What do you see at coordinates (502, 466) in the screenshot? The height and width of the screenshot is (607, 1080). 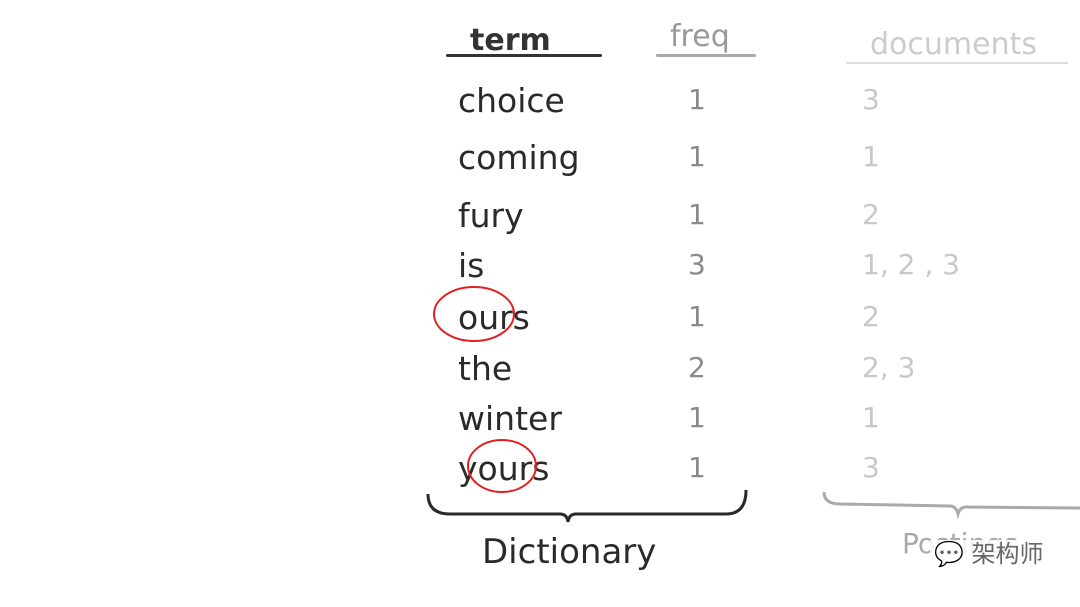 I see `highlight-circle-yours` at bounding box center [502, 466].